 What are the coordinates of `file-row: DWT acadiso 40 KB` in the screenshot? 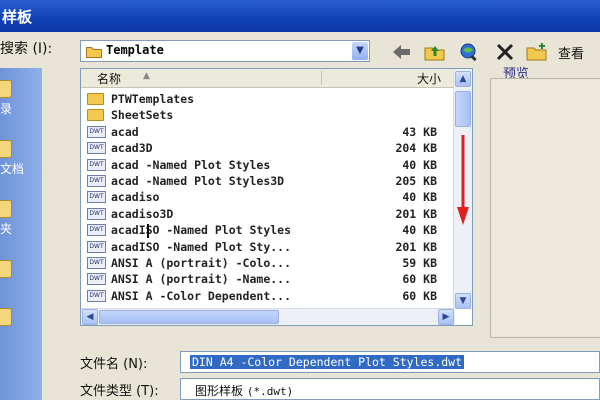 It's located at (268, 197).